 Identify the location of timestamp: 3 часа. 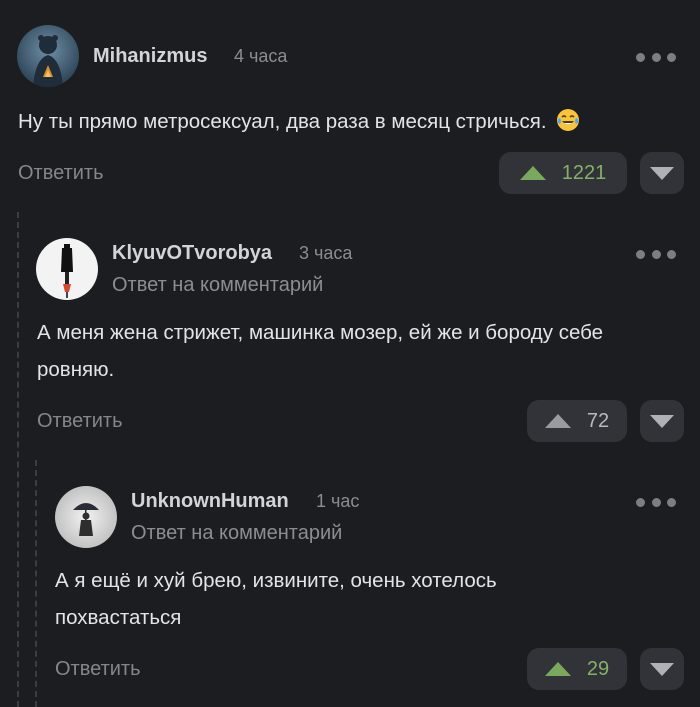
(326, 253).